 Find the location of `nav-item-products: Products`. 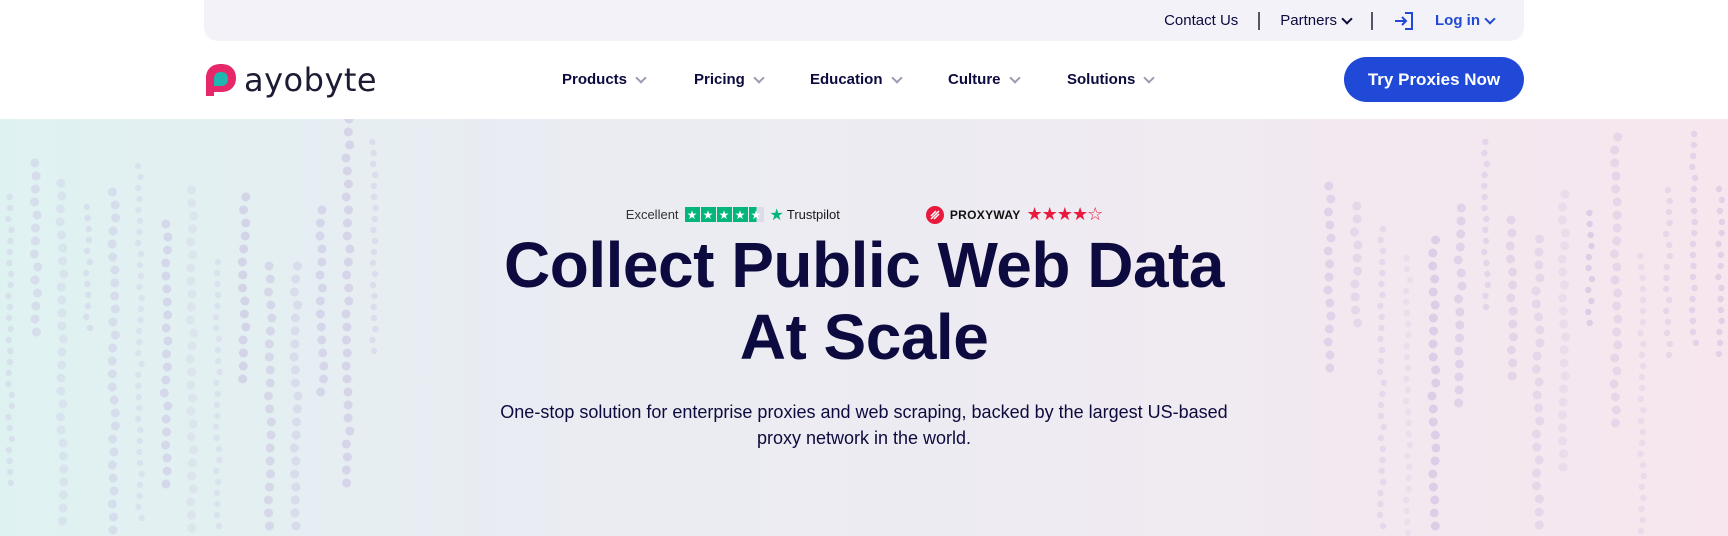

nav-item-products: Products is located at coordinates (628, 79).